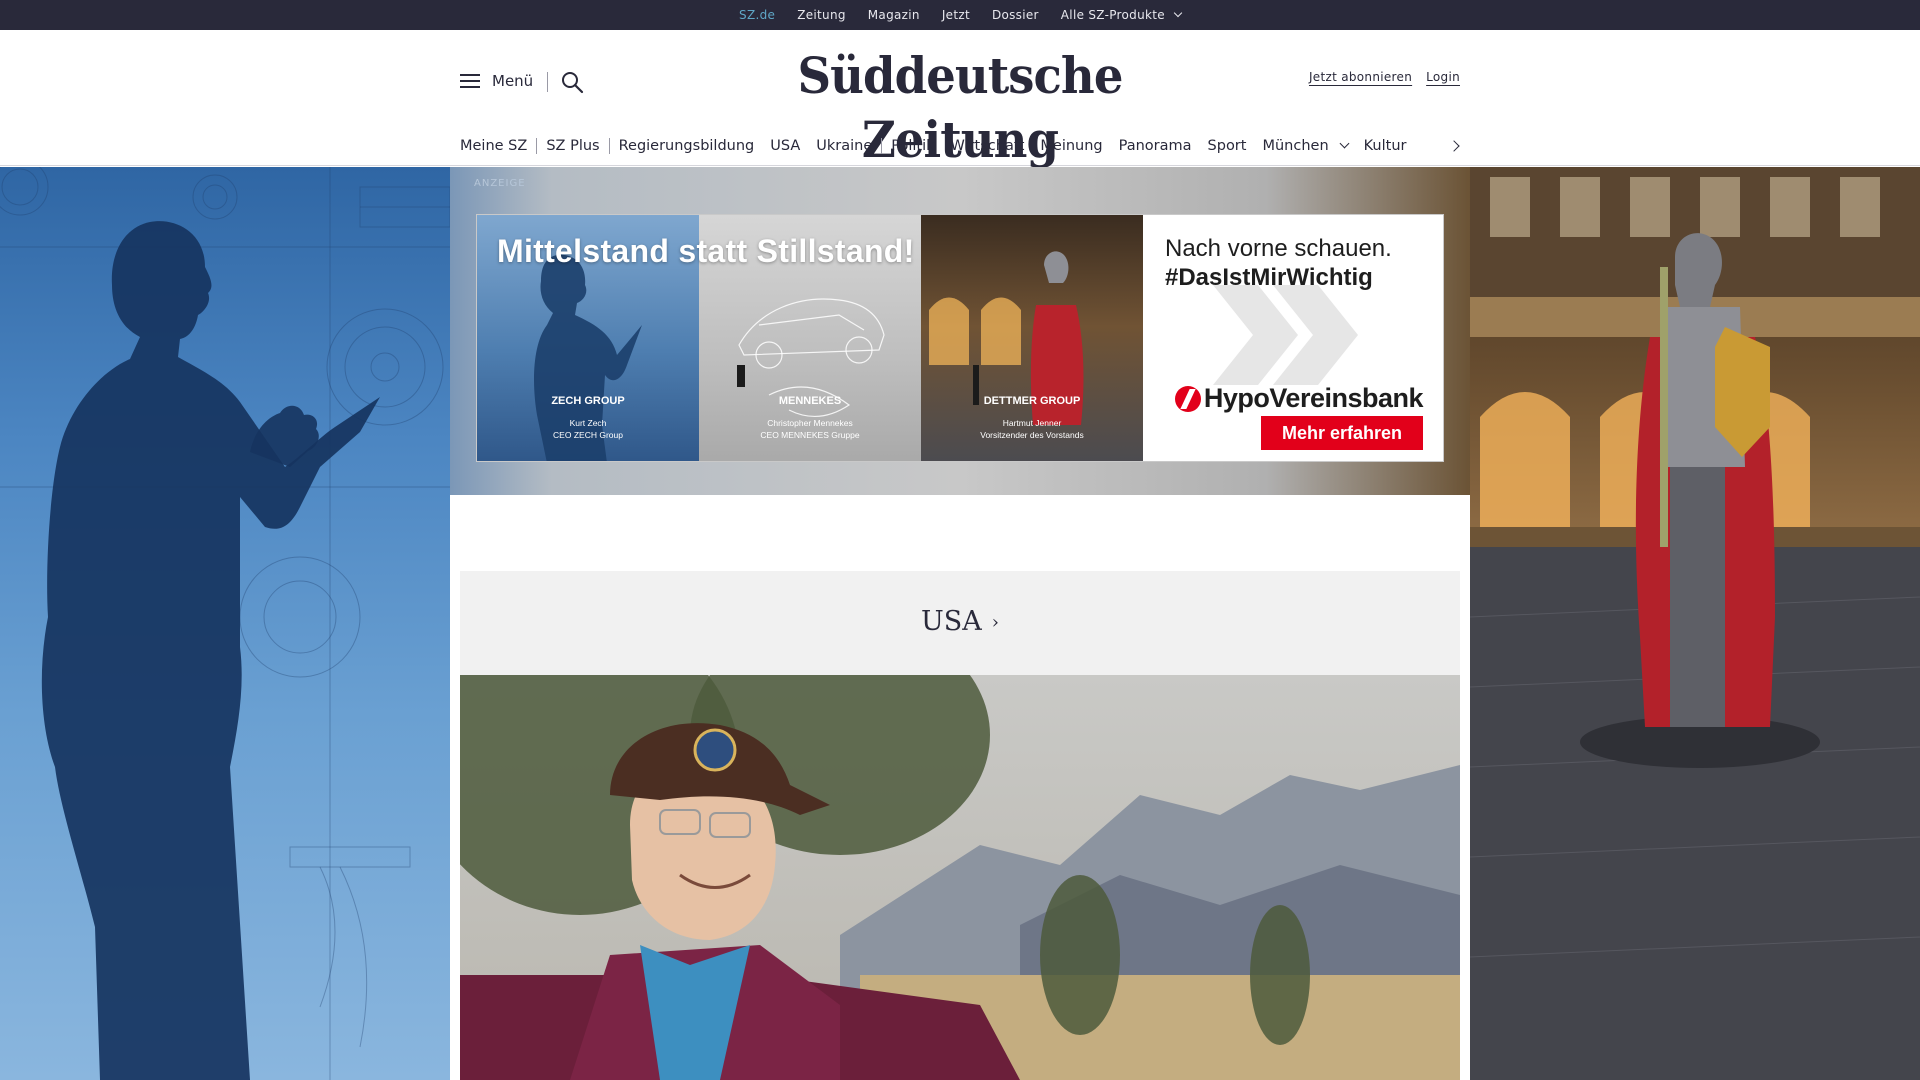  Describe the element at coordinates (1313, 398) in the screenshot. I see `ad-brand-name: HypoVereinsbank` at that location.